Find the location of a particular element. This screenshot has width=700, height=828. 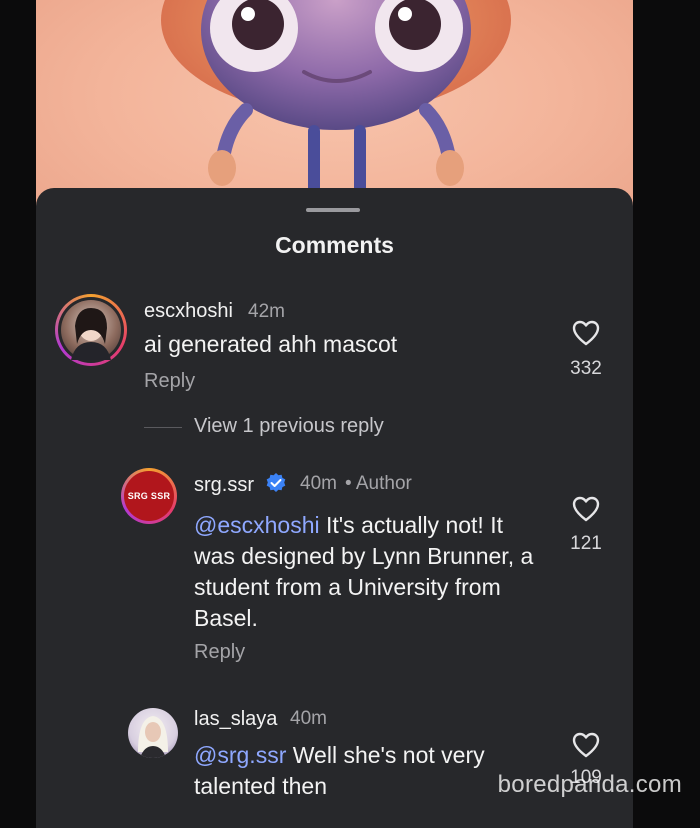

mention-link: @srg.ssr is located at coordinates (240, 755).